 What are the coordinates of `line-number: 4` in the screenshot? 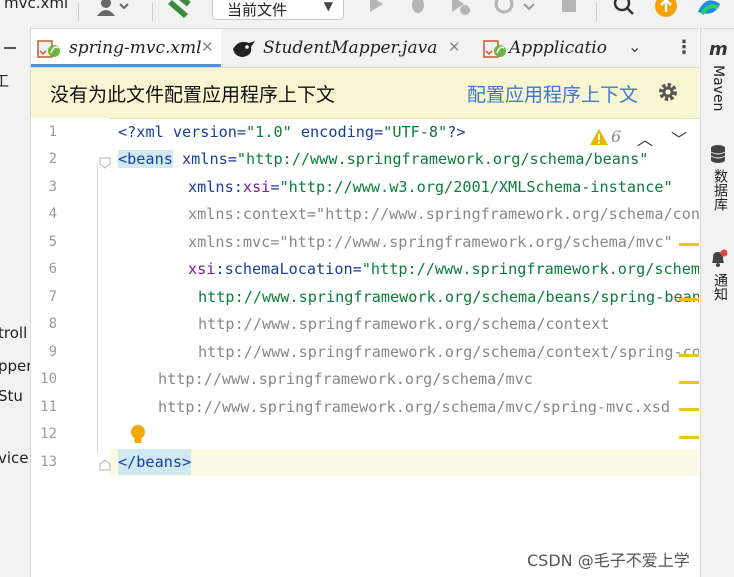 It's located at (52, 214).